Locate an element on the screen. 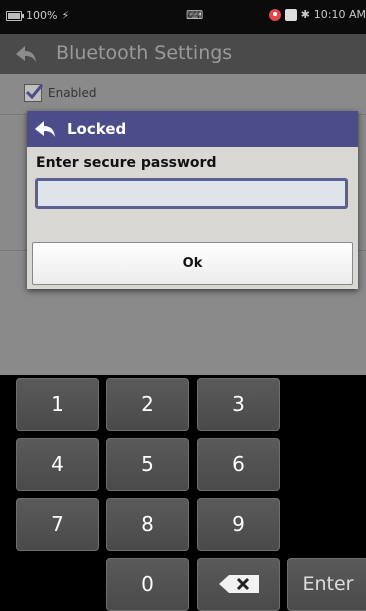 The height and width of the screenshot is (611, 366). status-bar: 100% ⚡ ⌨ ✱ 10:10 AM is located at coordinates (183, 17).